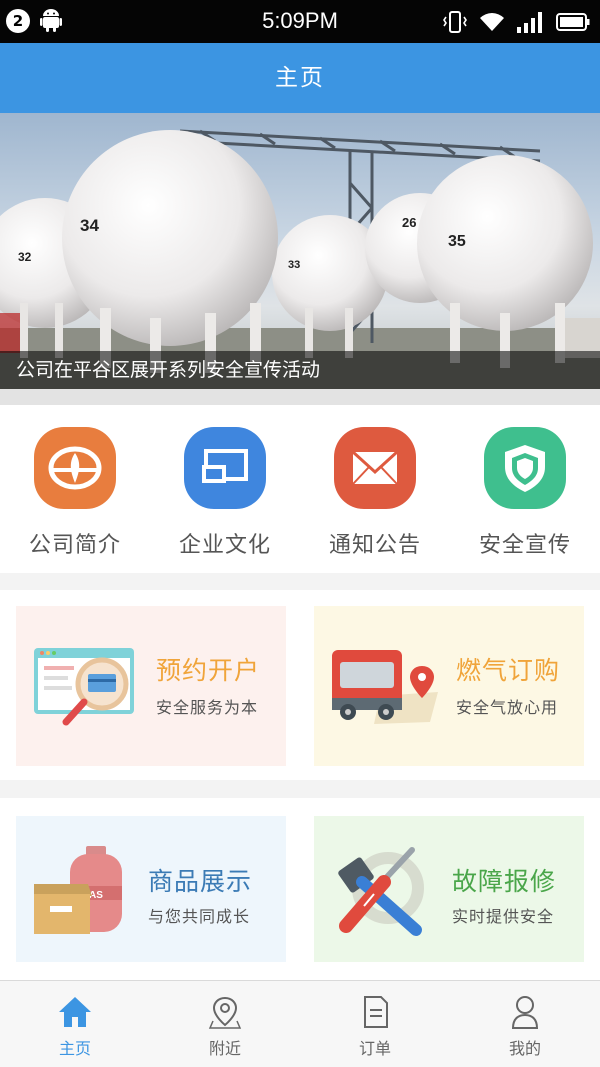 Image resolution: width=600 pixels, height=1067 pixels. Describe the element at coordinates (300, 397) in the screenshot. I see `banner-divider` at that location.